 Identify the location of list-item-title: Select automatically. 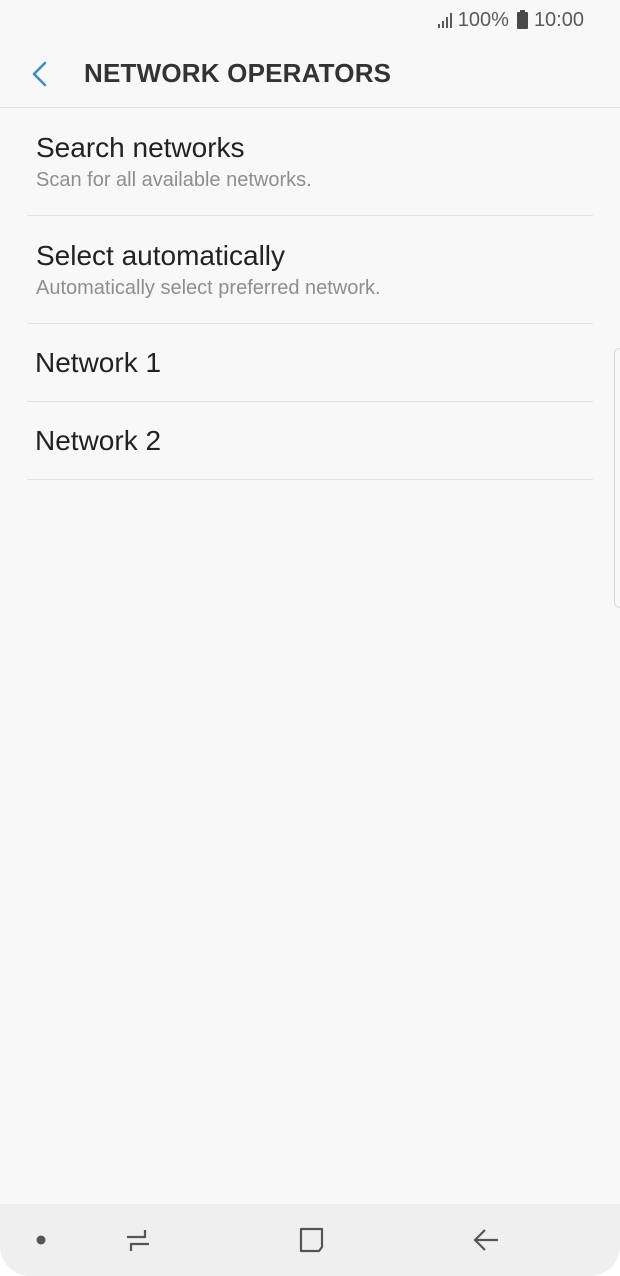
(161, 255).